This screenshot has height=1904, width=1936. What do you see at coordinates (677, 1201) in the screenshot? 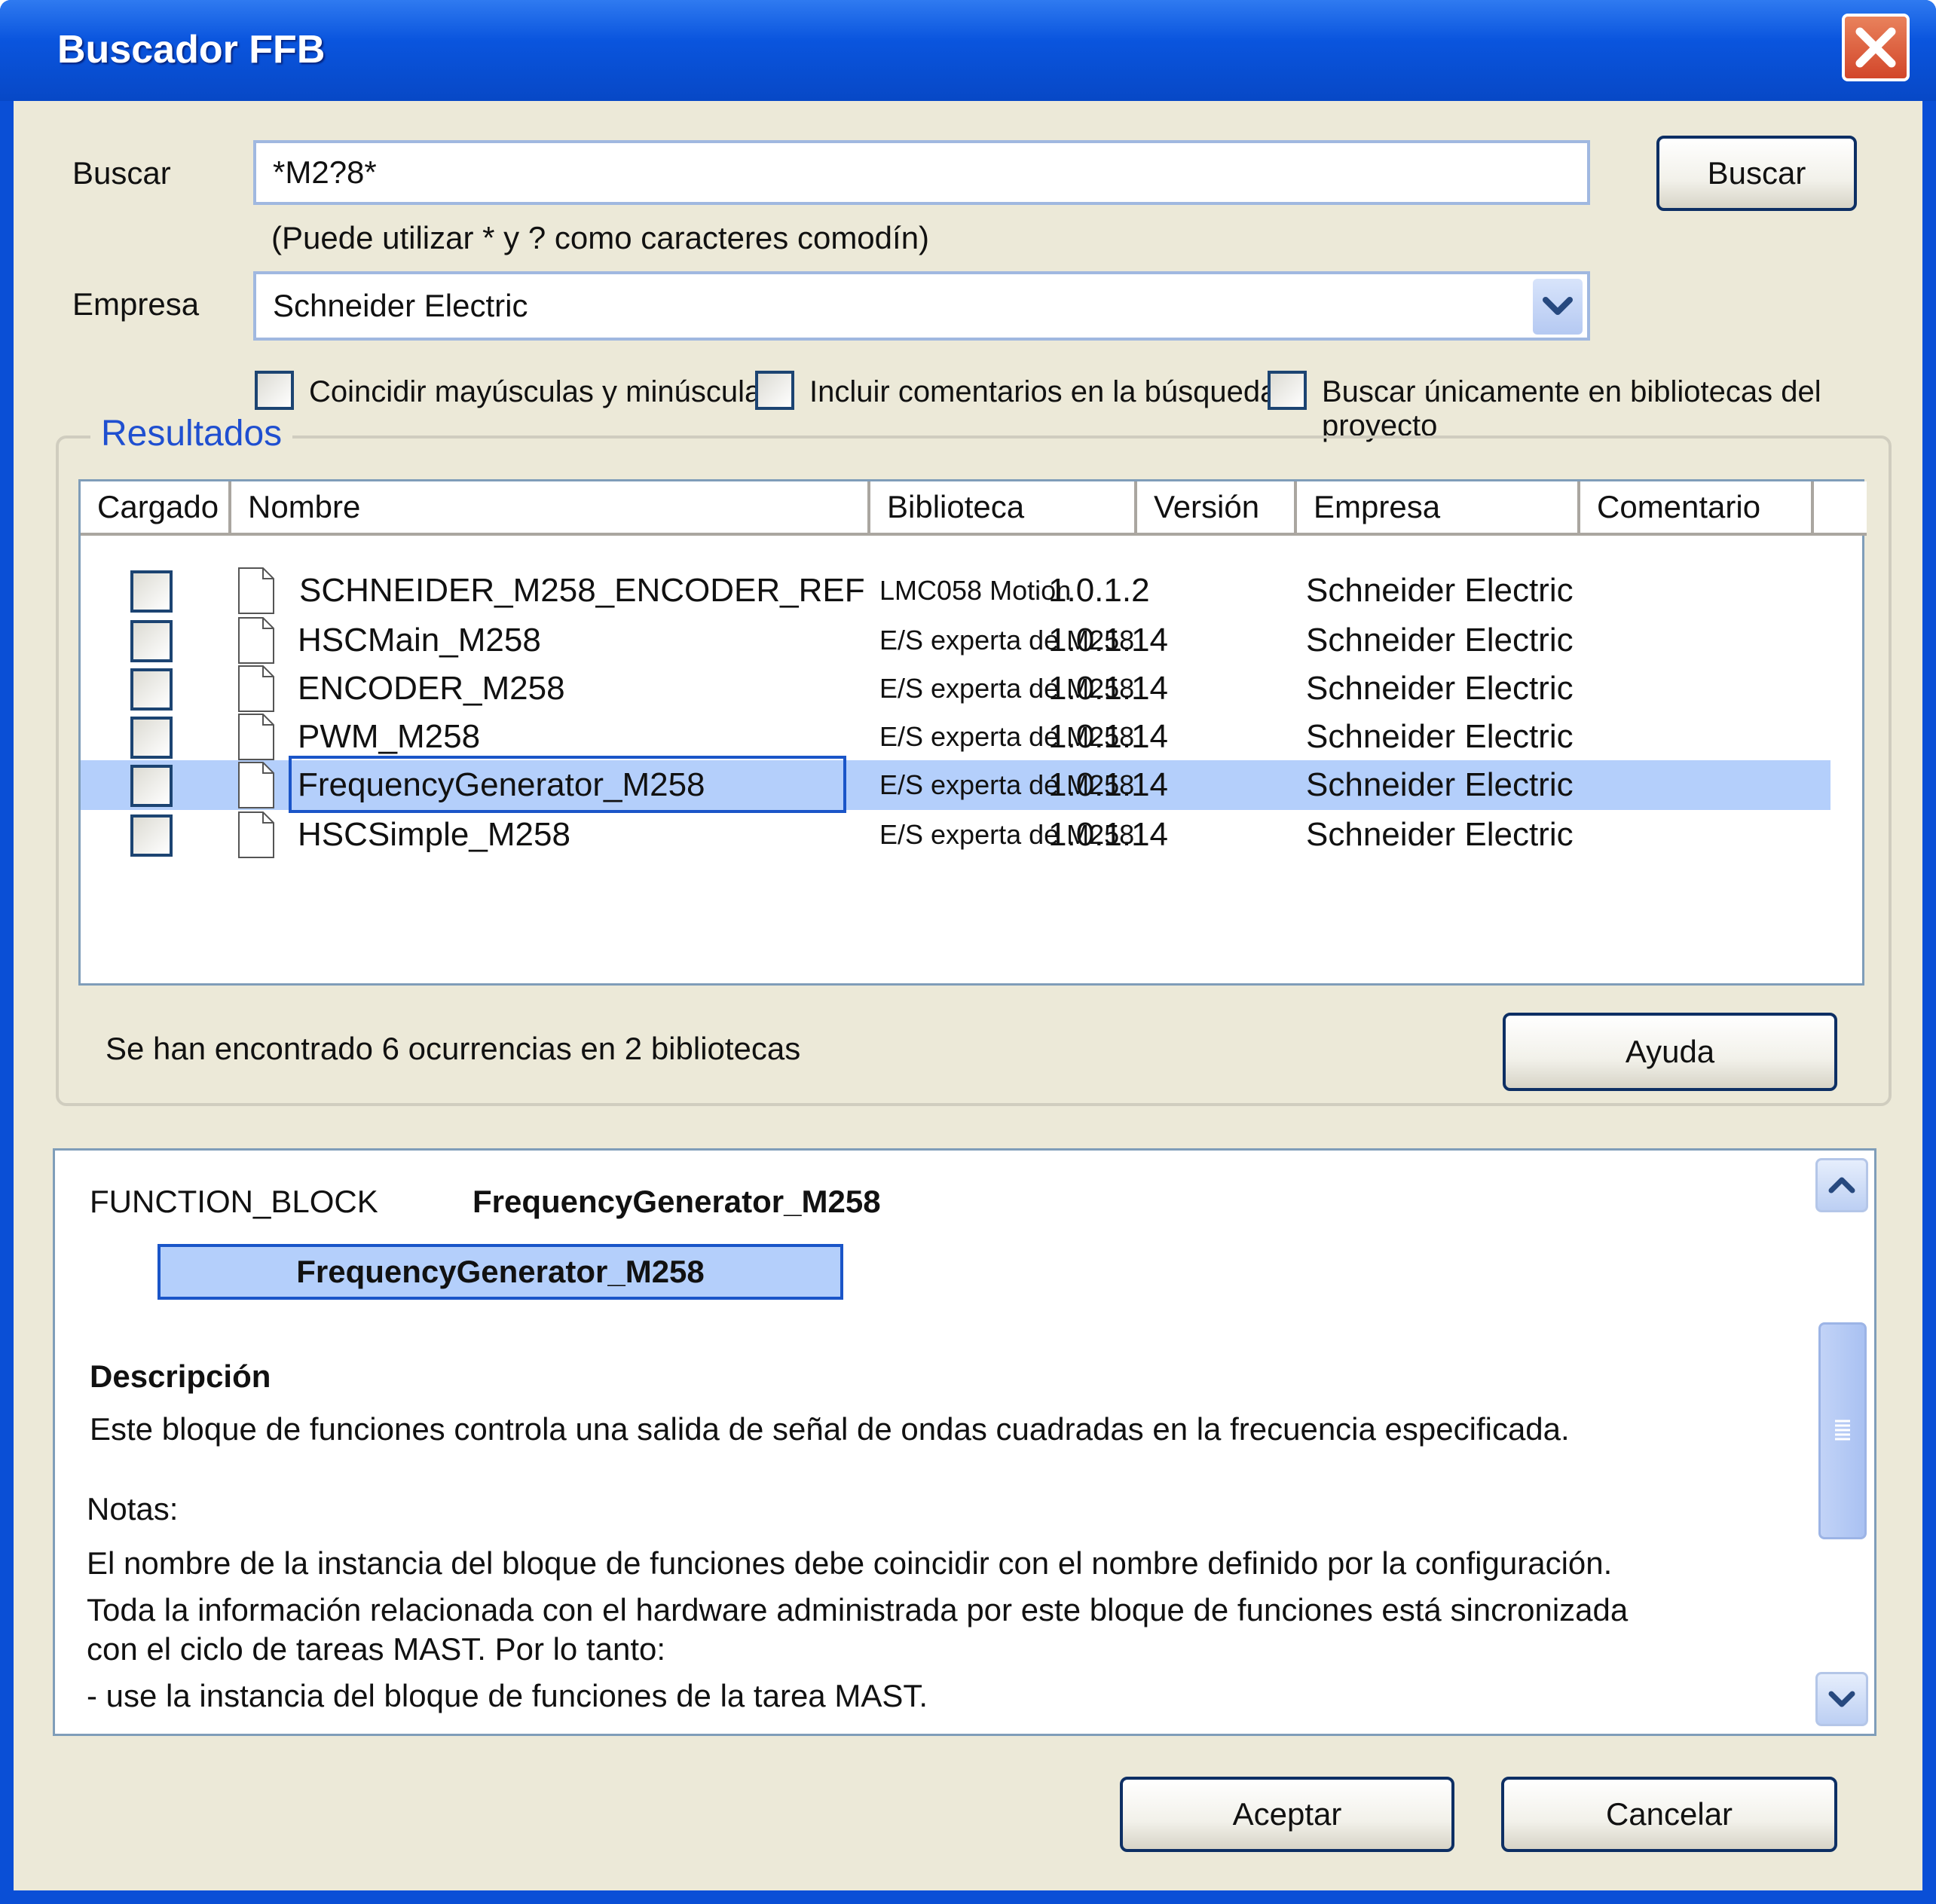
I see `detail-name: FrequencyGenerator_M258` at bounding box center [677, 1201].